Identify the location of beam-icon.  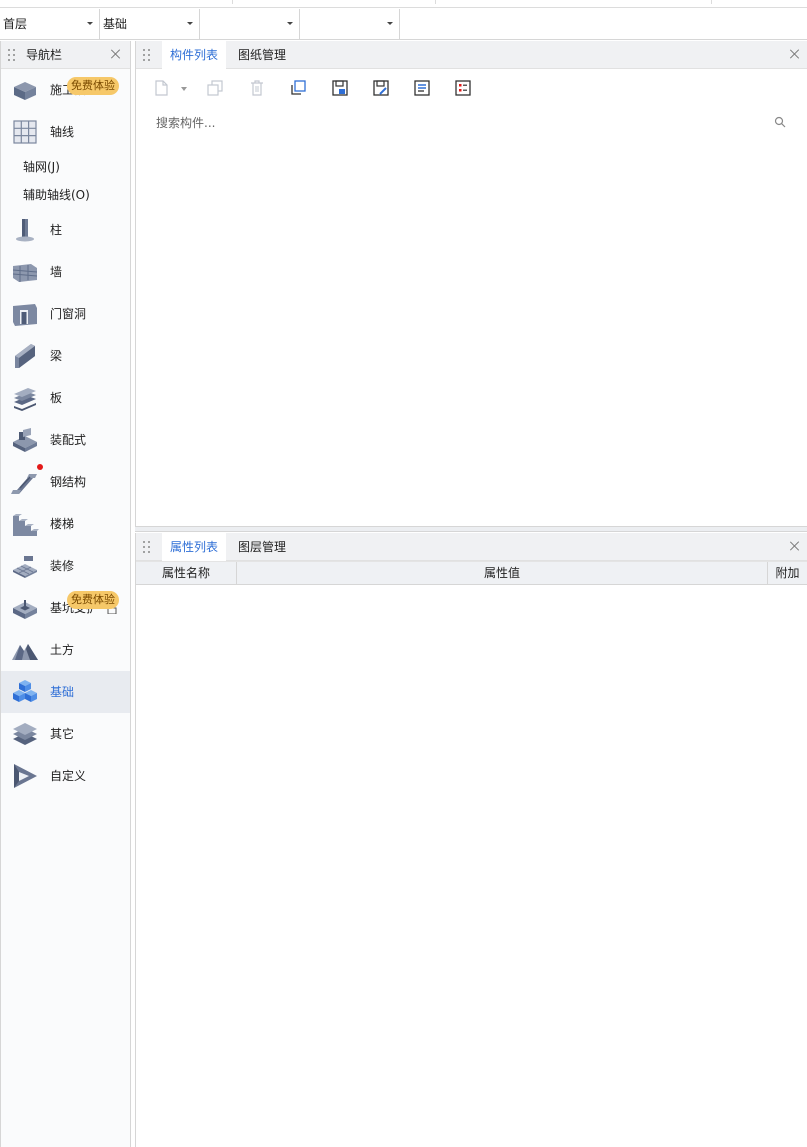
(25, 356).